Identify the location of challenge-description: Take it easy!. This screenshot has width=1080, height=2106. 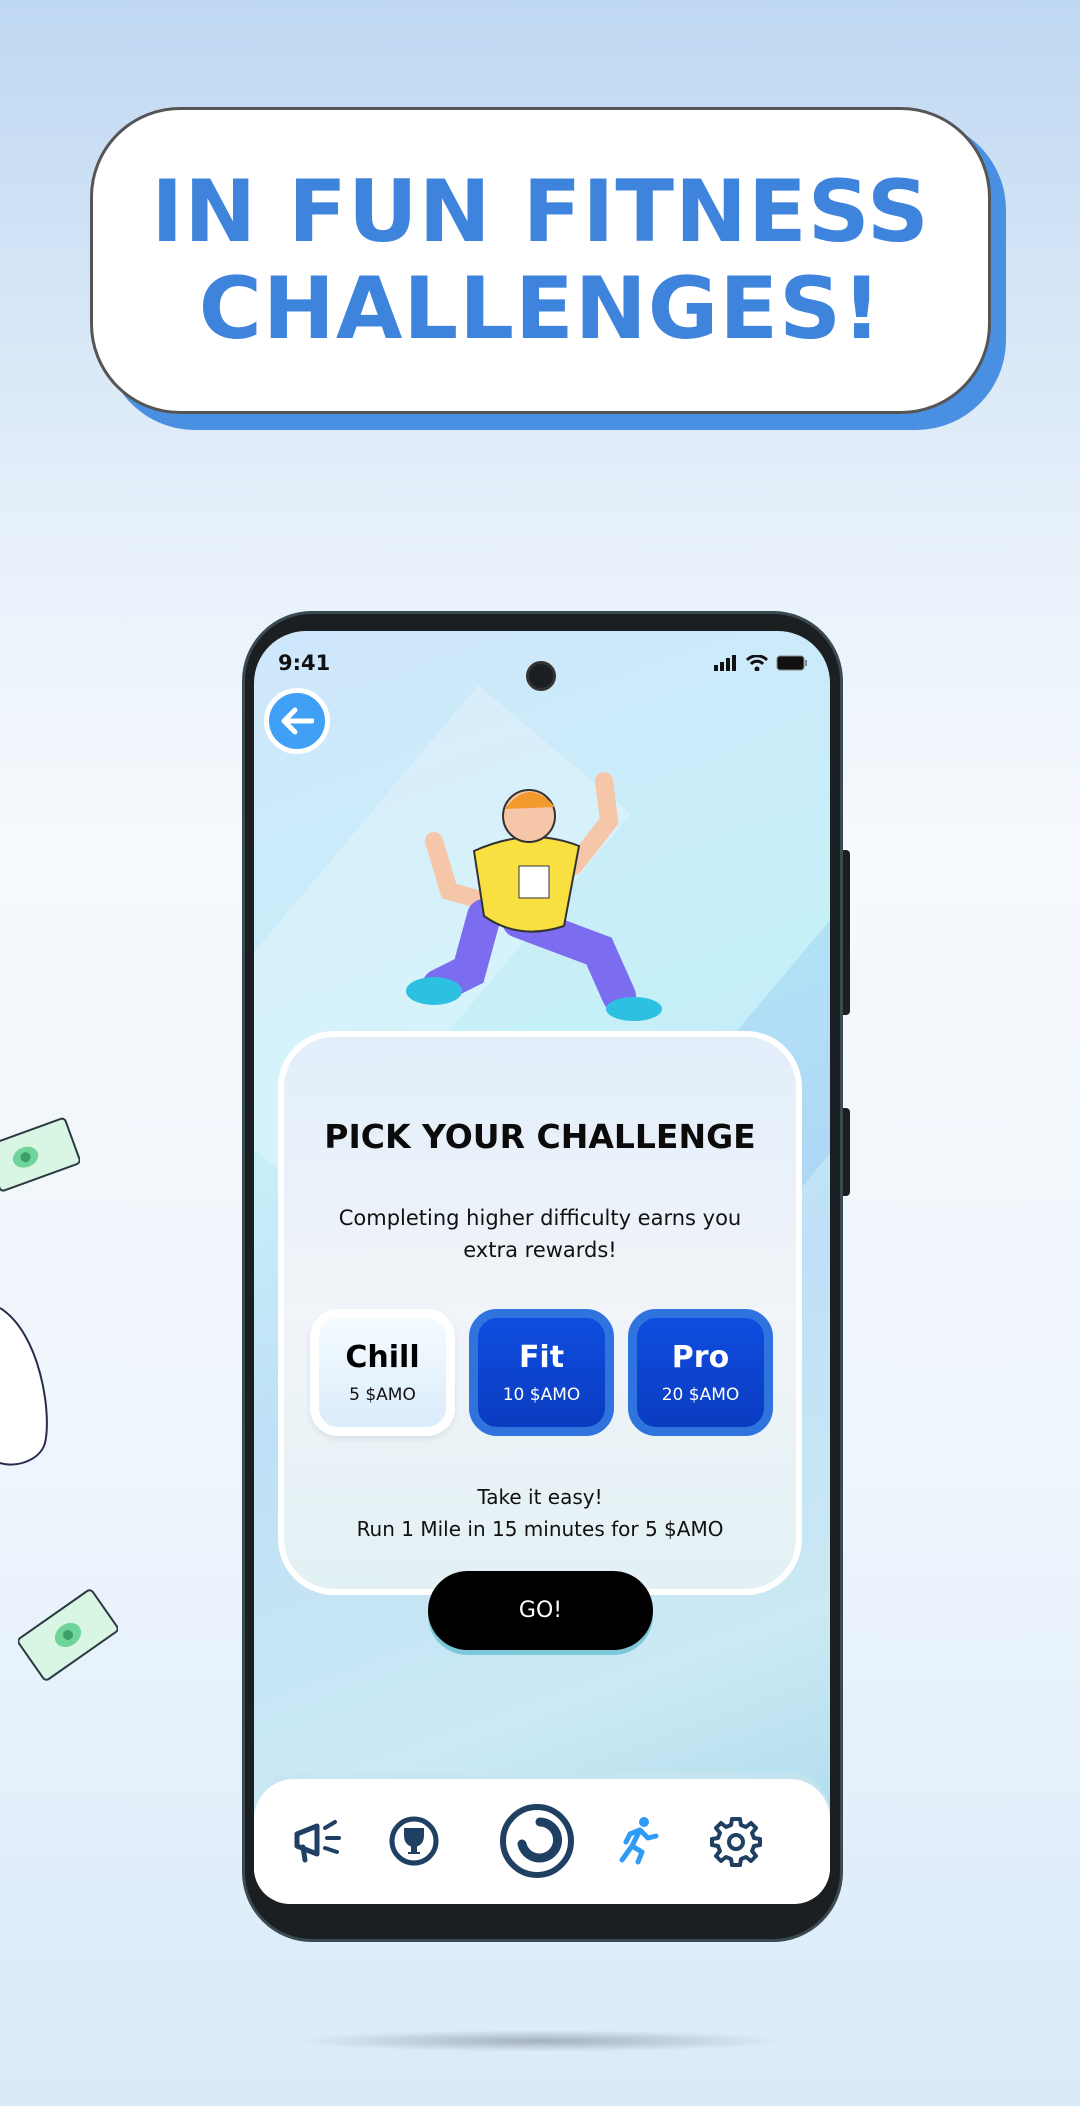
(540, 1497).